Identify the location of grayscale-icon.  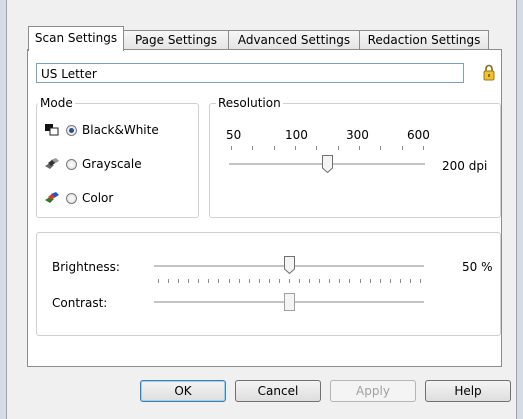
(52, 164).